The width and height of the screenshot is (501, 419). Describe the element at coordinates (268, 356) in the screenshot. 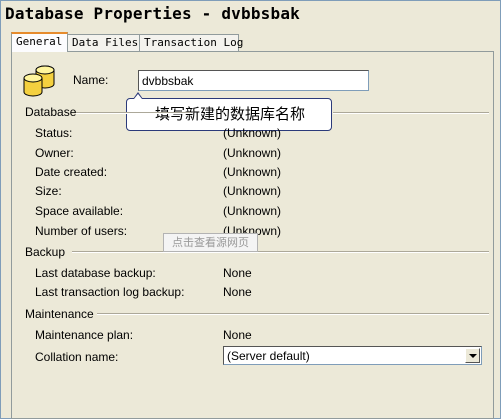

I see `collation-selected-value: (Server default)` at that location.